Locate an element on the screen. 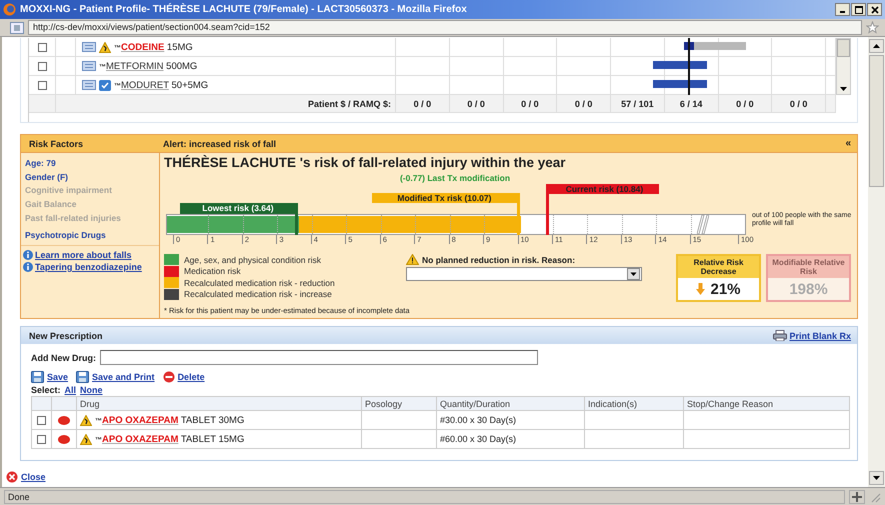 The width and height of the screenshot is (885, 505). risk-box-title: Modifiable Relative Risk is located at coordinates (808, 267).